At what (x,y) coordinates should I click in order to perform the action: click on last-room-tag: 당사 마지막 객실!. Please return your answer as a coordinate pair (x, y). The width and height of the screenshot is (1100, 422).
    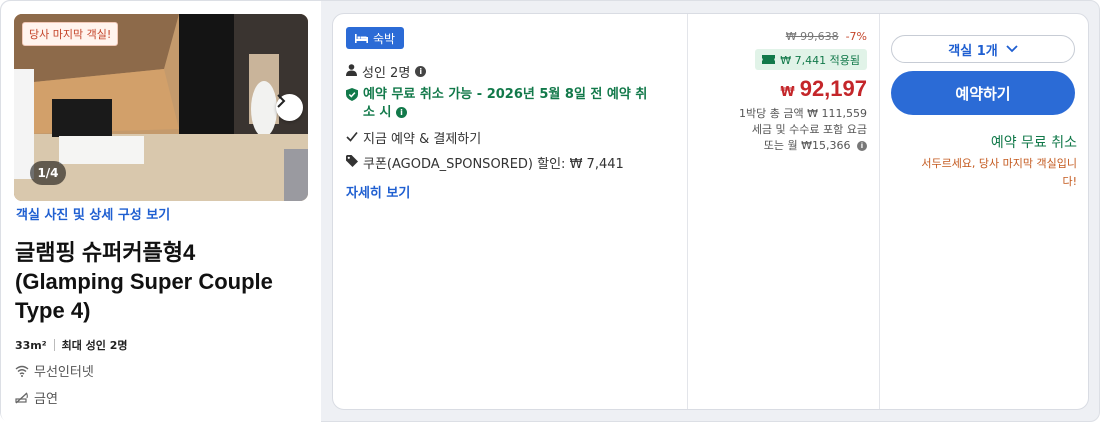
    Looking at the image, I should click on (70, 34).